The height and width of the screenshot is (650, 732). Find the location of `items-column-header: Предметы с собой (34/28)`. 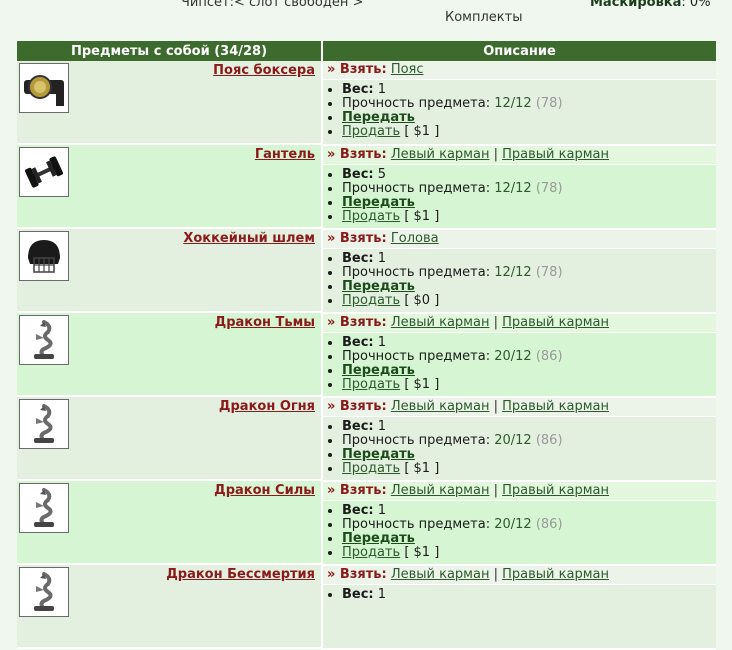

items-column-header: Предметы с собой (34/28) is located at coordinates (170, 51).